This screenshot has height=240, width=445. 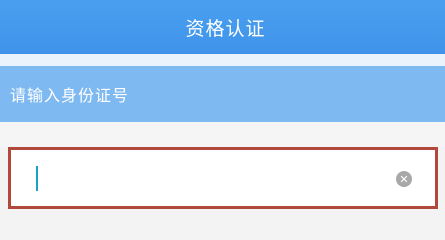 What do you see at coordinates (222, 60) in the screenshot?
I see `header-spacer` at bounding box center [222, 60].